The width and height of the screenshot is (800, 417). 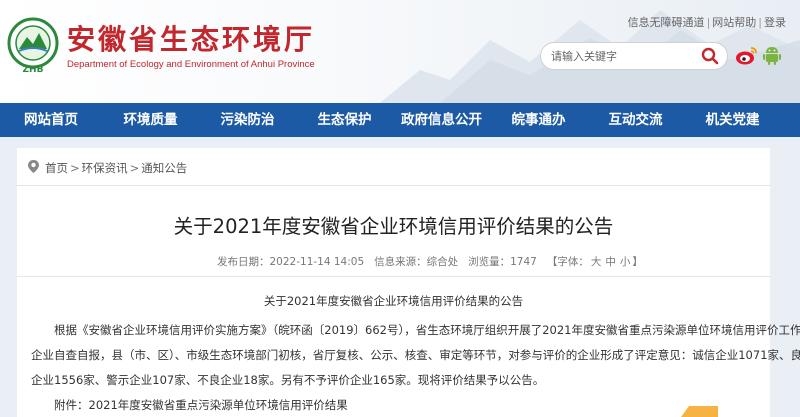 What do you see at coordinates (489, 262) in the screenshot?
I see `views-label: 浏览量：` at bounding box center [489, 262].